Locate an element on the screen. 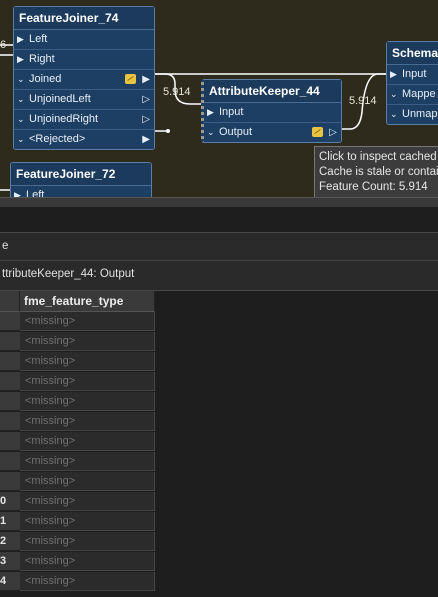 The image size is (438, 597). port-label: UnjoinedLeft is located at coordinates (60, 99).